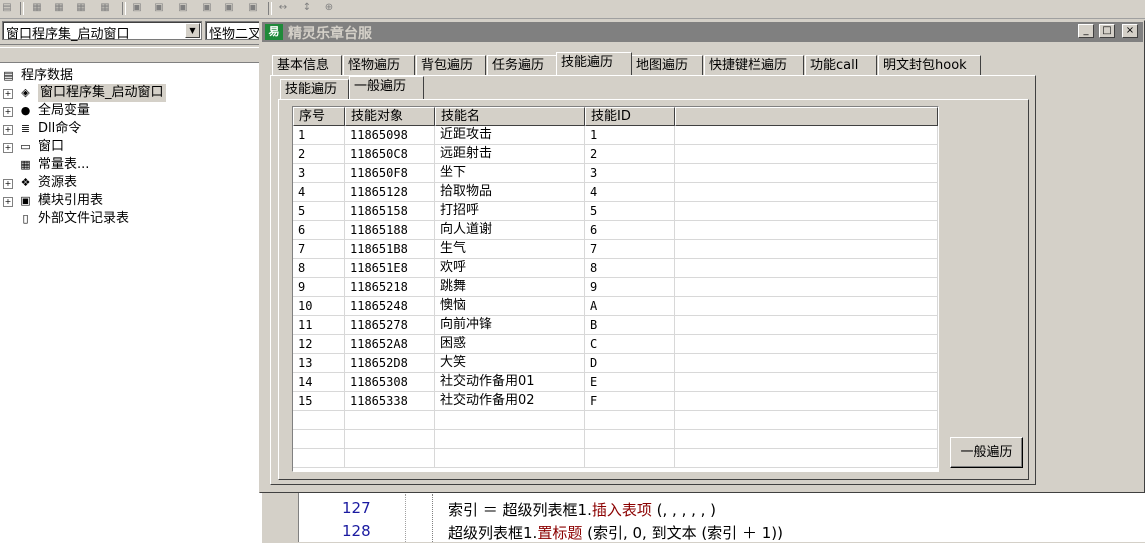 The height and width of the screenshot is (543, 1145). I want to click on table-row: 9 11865218 跳舞 9, so click(615, 287).